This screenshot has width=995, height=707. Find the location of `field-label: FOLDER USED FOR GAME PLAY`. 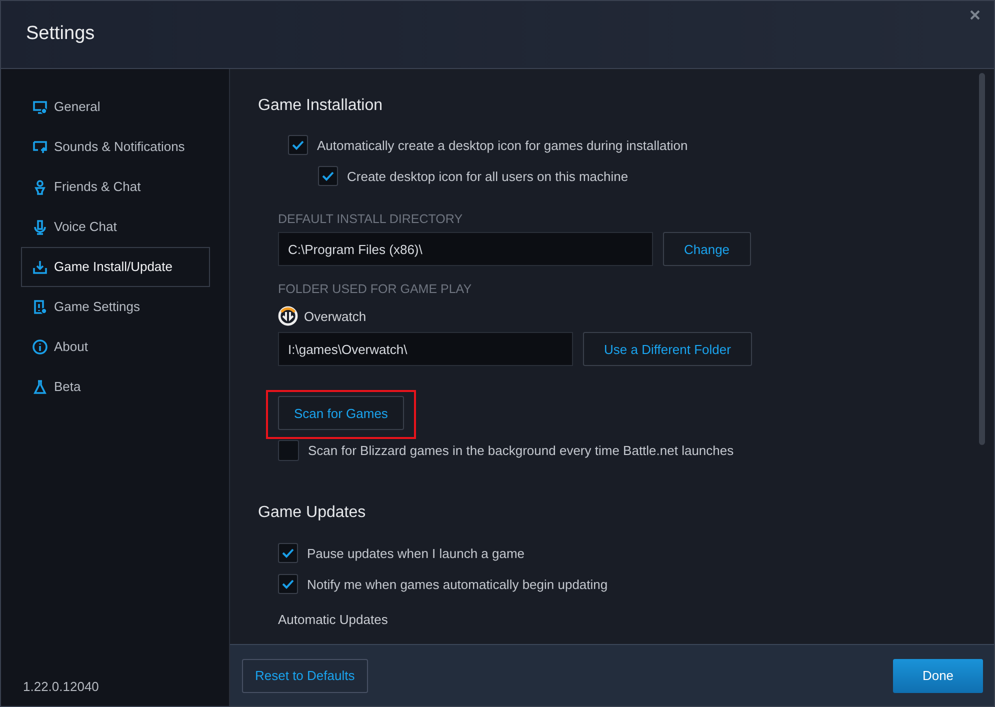

field-label: FOLDER USED FOR GAME PLAY is located at coordinates (375, 289).